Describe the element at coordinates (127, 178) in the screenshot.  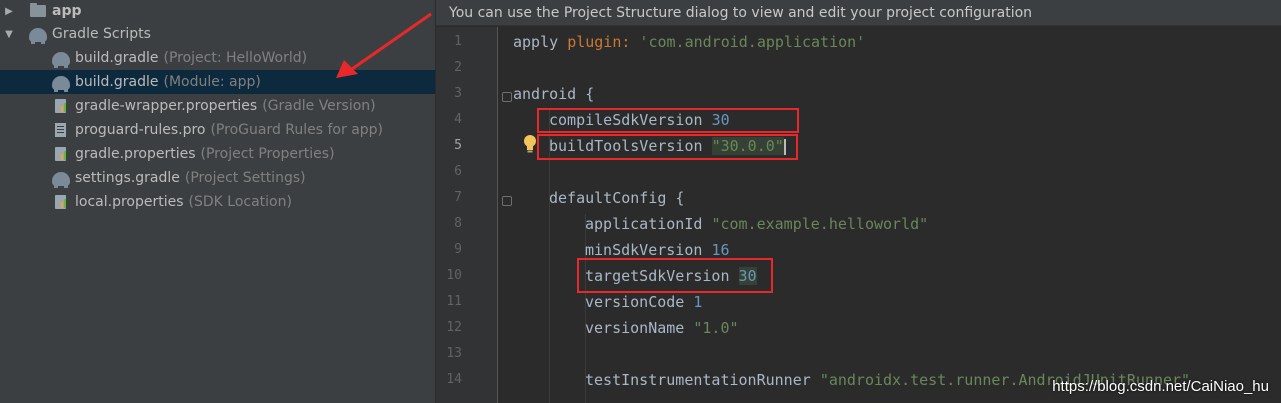
I see `tree-item-label: settings.gradle` at that location.